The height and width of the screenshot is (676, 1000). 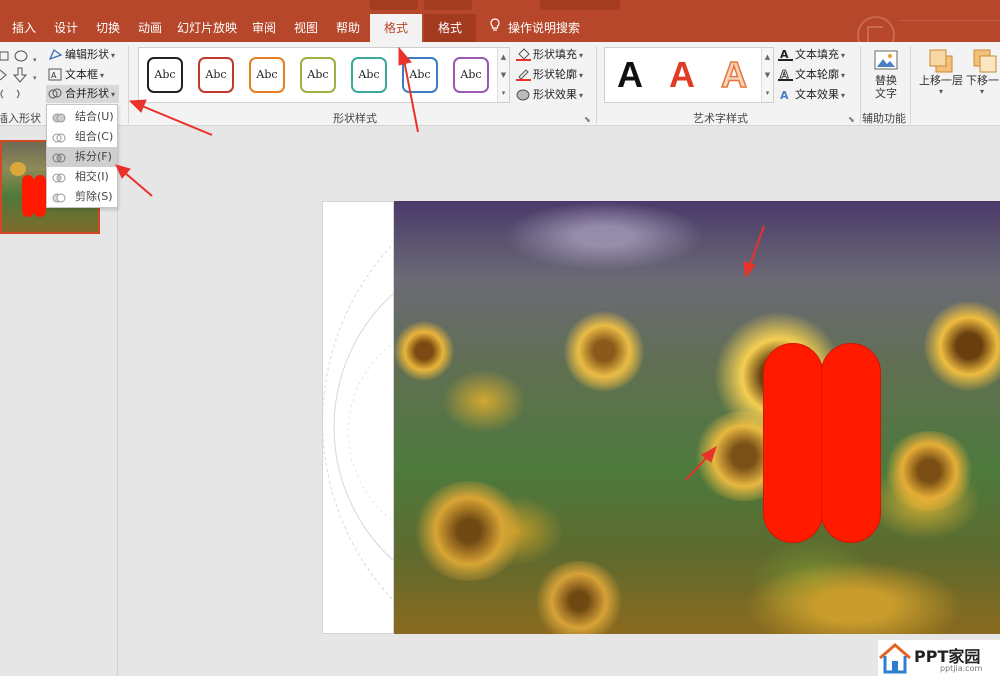 I want to click on shape-style-swatch-3: Abc, so click(x=267, y=75).